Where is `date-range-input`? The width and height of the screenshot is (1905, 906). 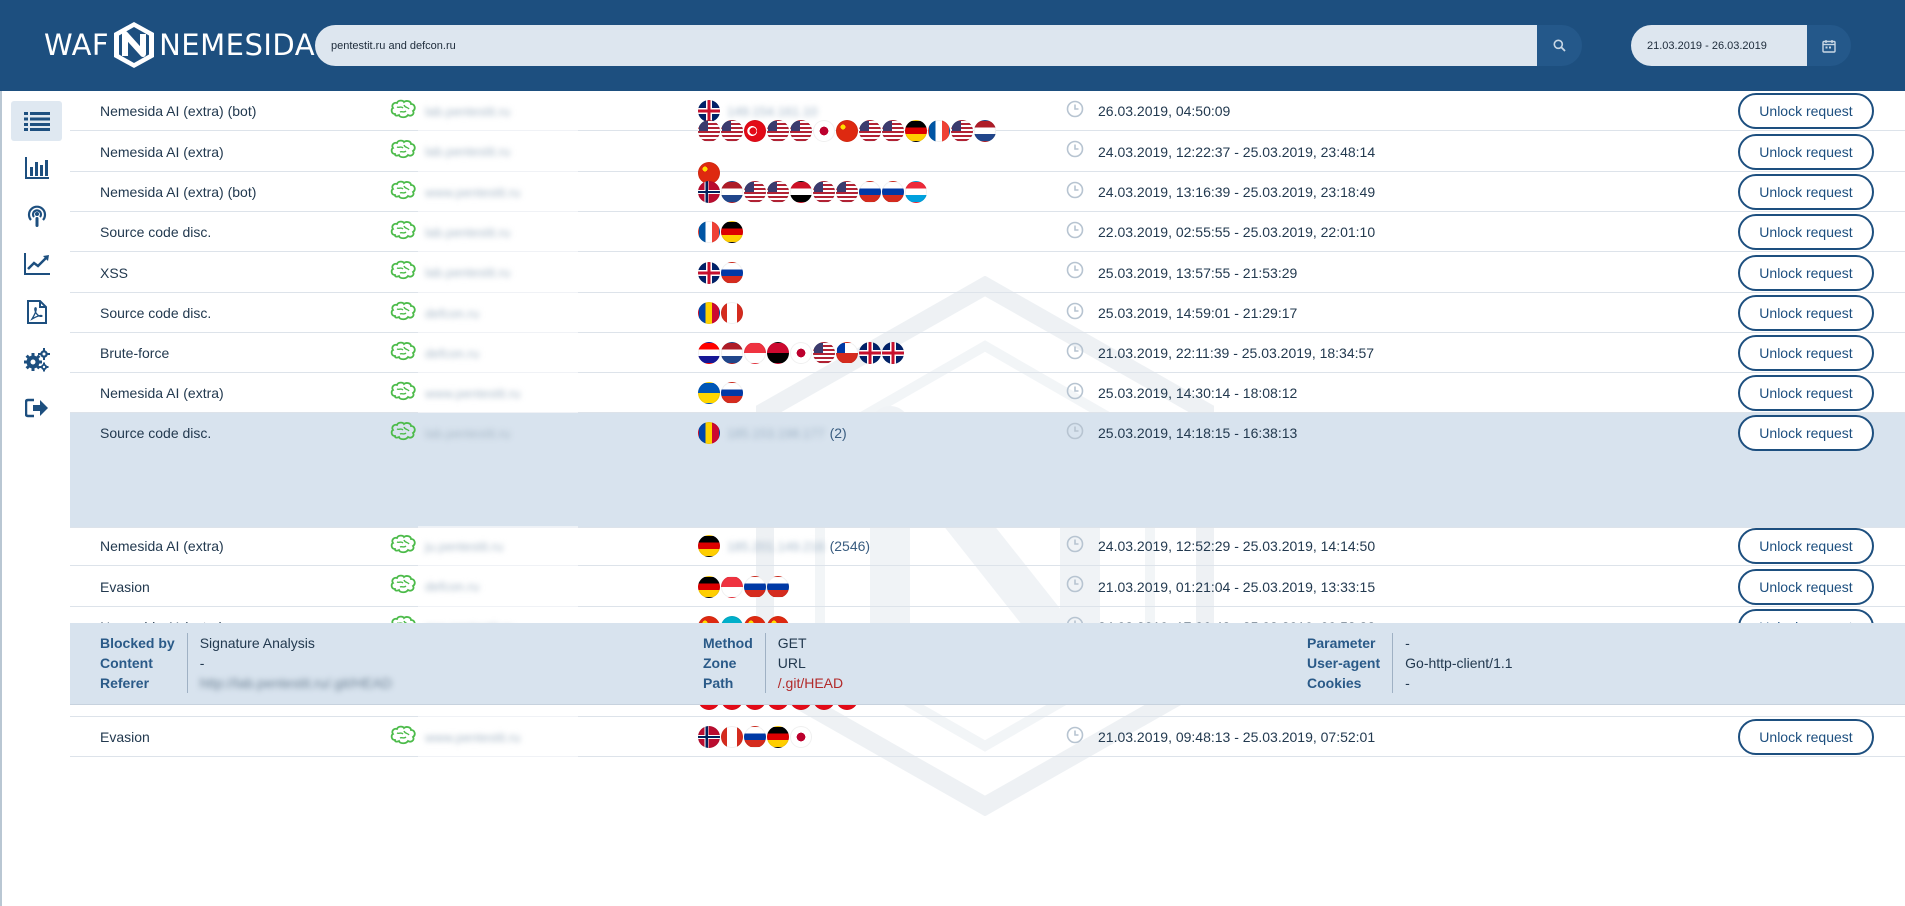 date-range-input is located at coordinates (1719, 45).